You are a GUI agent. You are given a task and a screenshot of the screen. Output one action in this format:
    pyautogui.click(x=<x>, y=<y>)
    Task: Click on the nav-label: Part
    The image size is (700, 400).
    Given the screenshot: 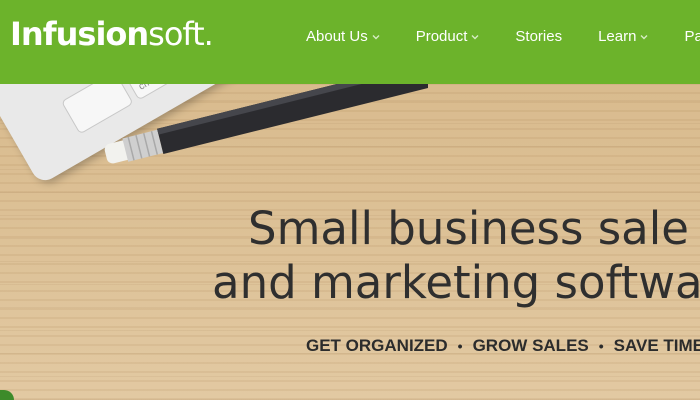 What is the action you would take?
    pyautogui.click(x=692, y=36)
    